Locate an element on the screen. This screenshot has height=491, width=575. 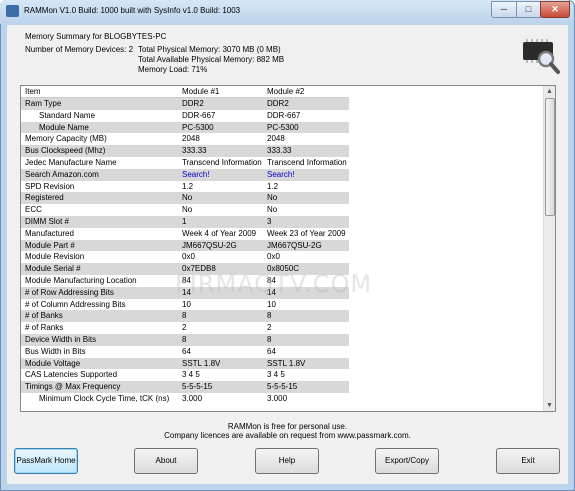
help-button: Help is located at coordinates (287, 461).